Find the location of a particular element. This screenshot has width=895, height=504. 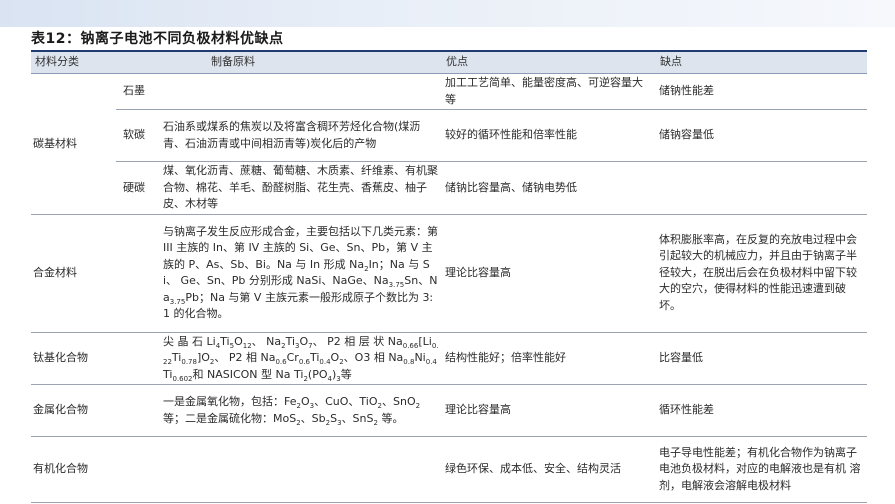

formula-text: 一是金属氧化物，包括：Fe is located at coordinates (230, 401).